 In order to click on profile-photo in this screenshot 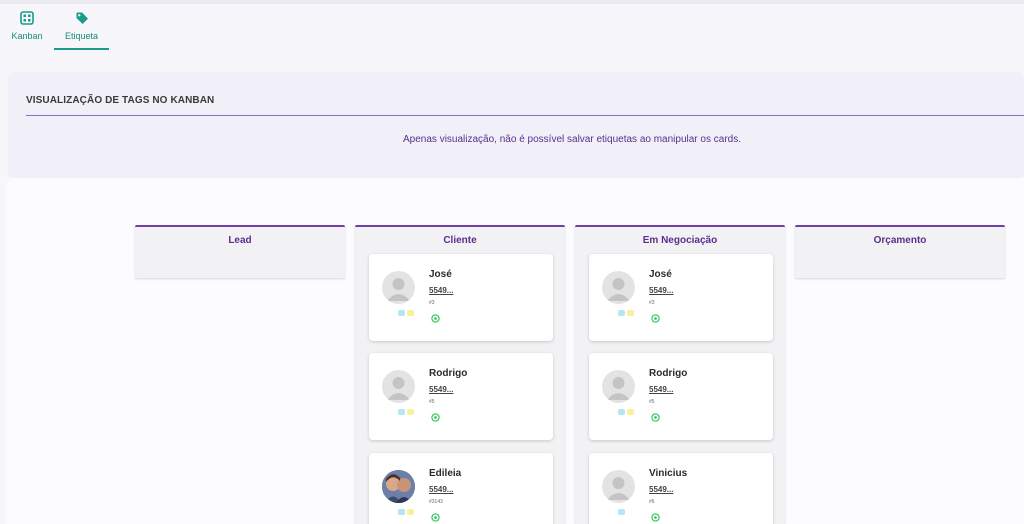, I will do `click(398, 486)`.